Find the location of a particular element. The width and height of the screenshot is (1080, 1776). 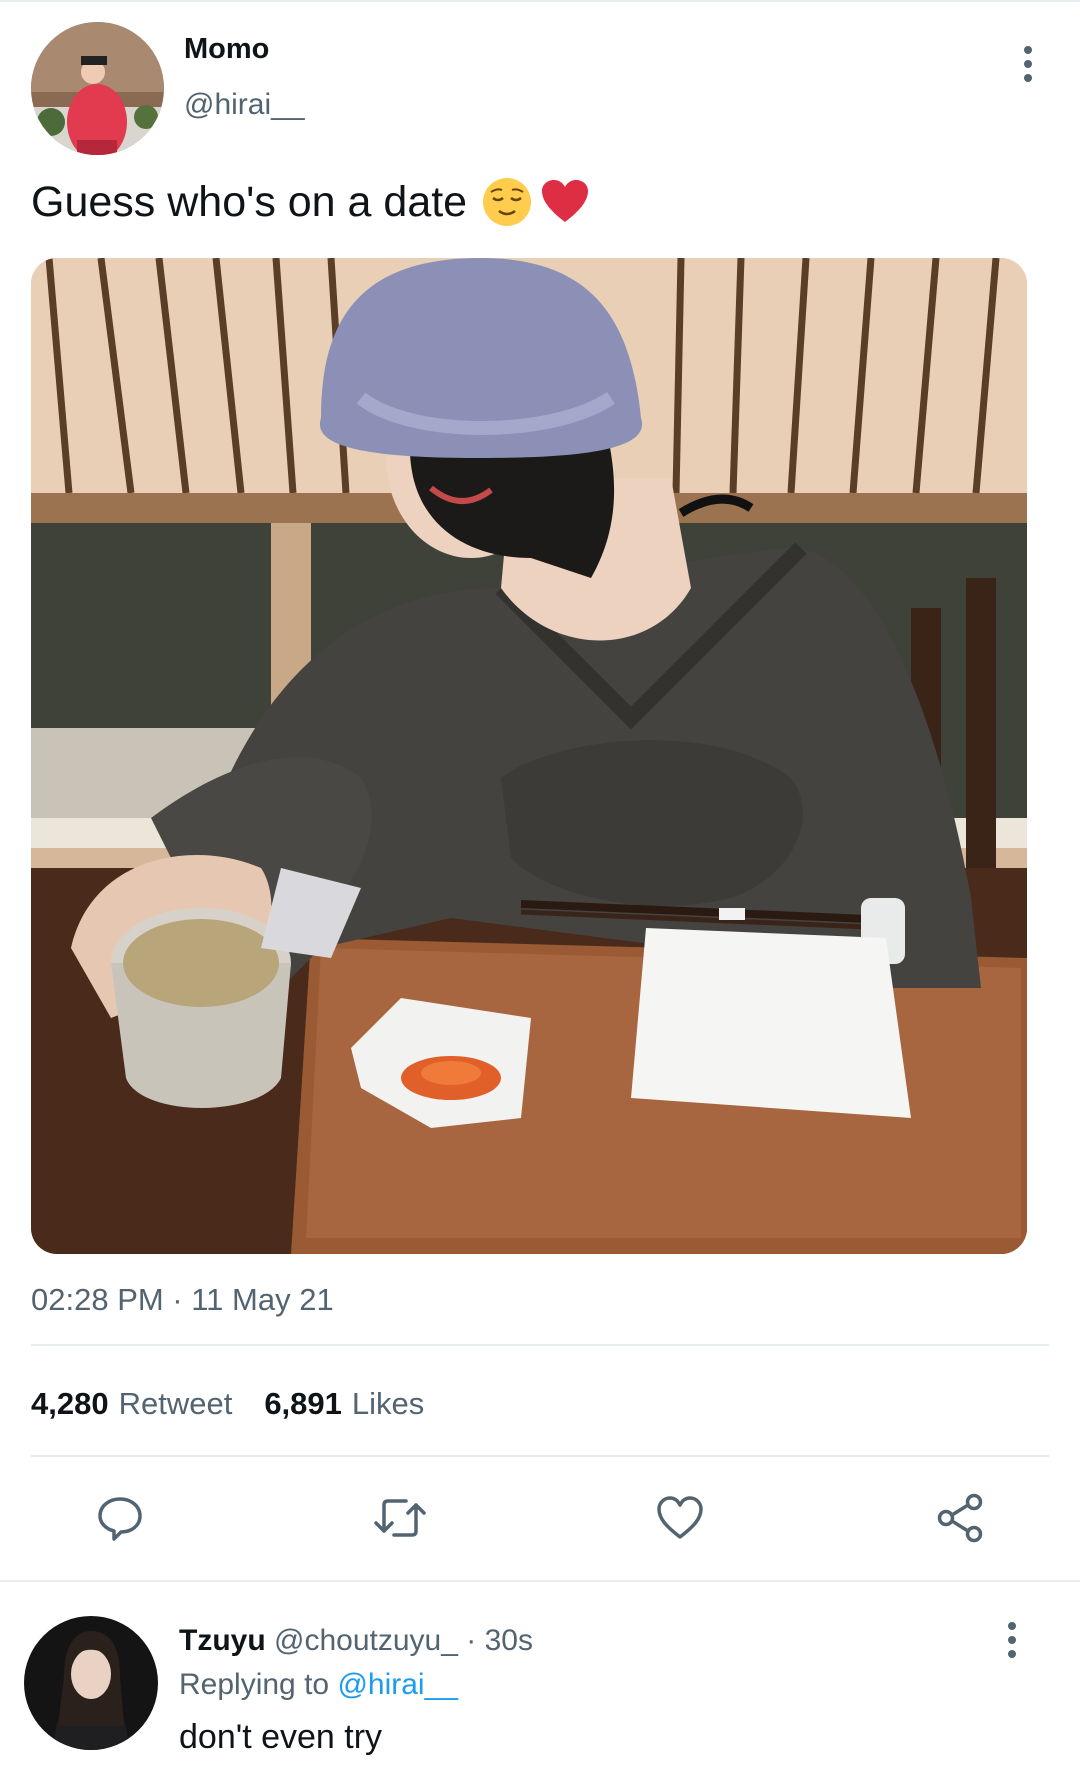

relieved-face-icon is located at coordinates (507, 202).